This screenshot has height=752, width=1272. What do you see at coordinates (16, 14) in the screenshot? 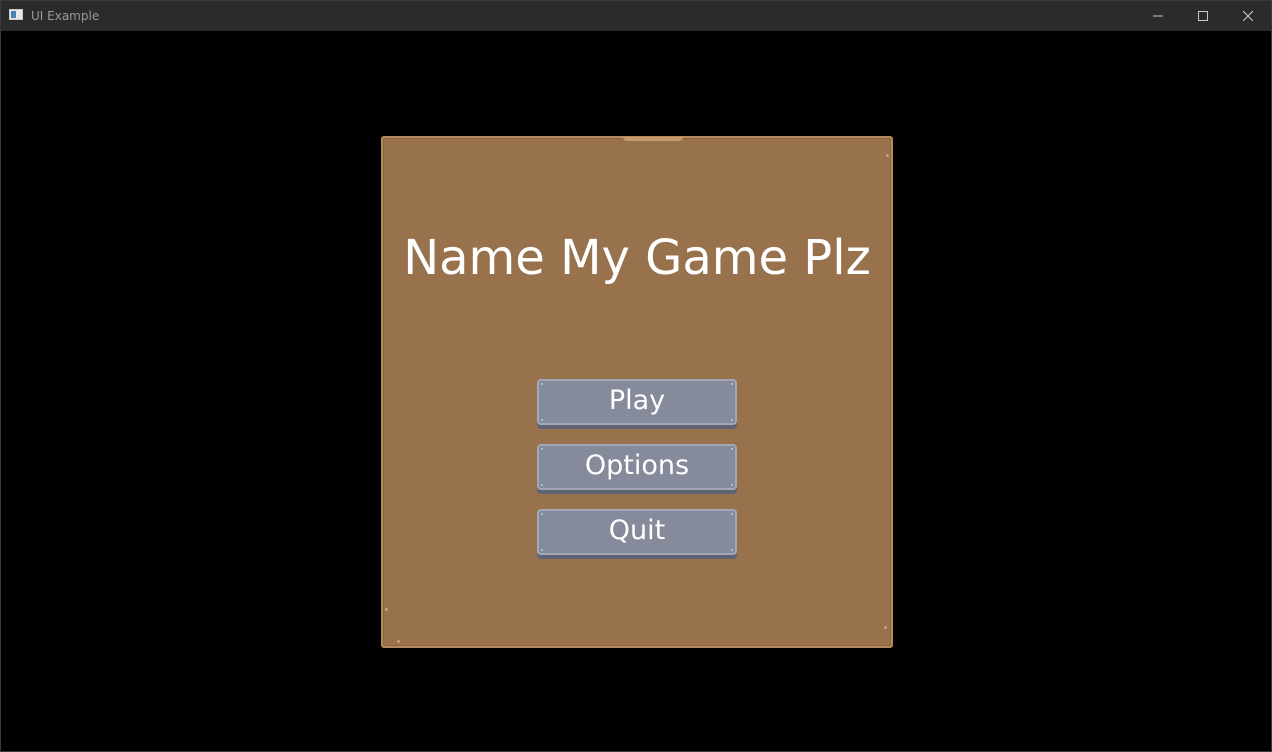
I see `app-window-icon` at bounding box center [16, 14].